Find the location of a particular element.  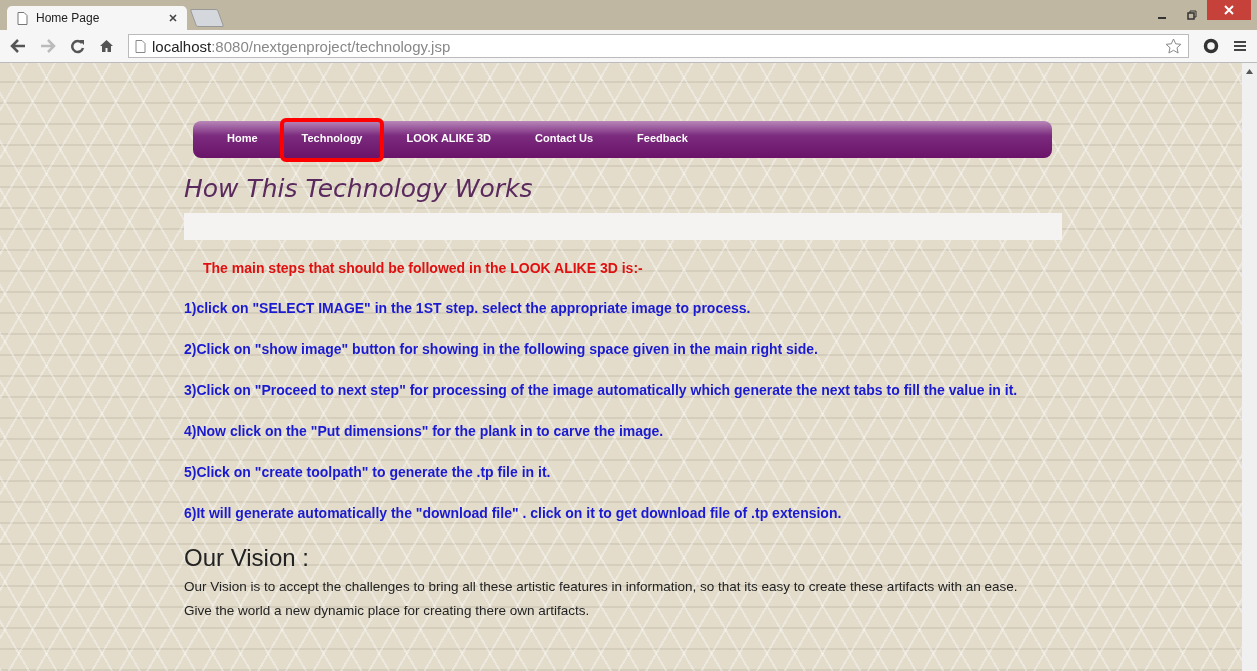

section-heading: Our Vision : is located at coordinates (247, 558).